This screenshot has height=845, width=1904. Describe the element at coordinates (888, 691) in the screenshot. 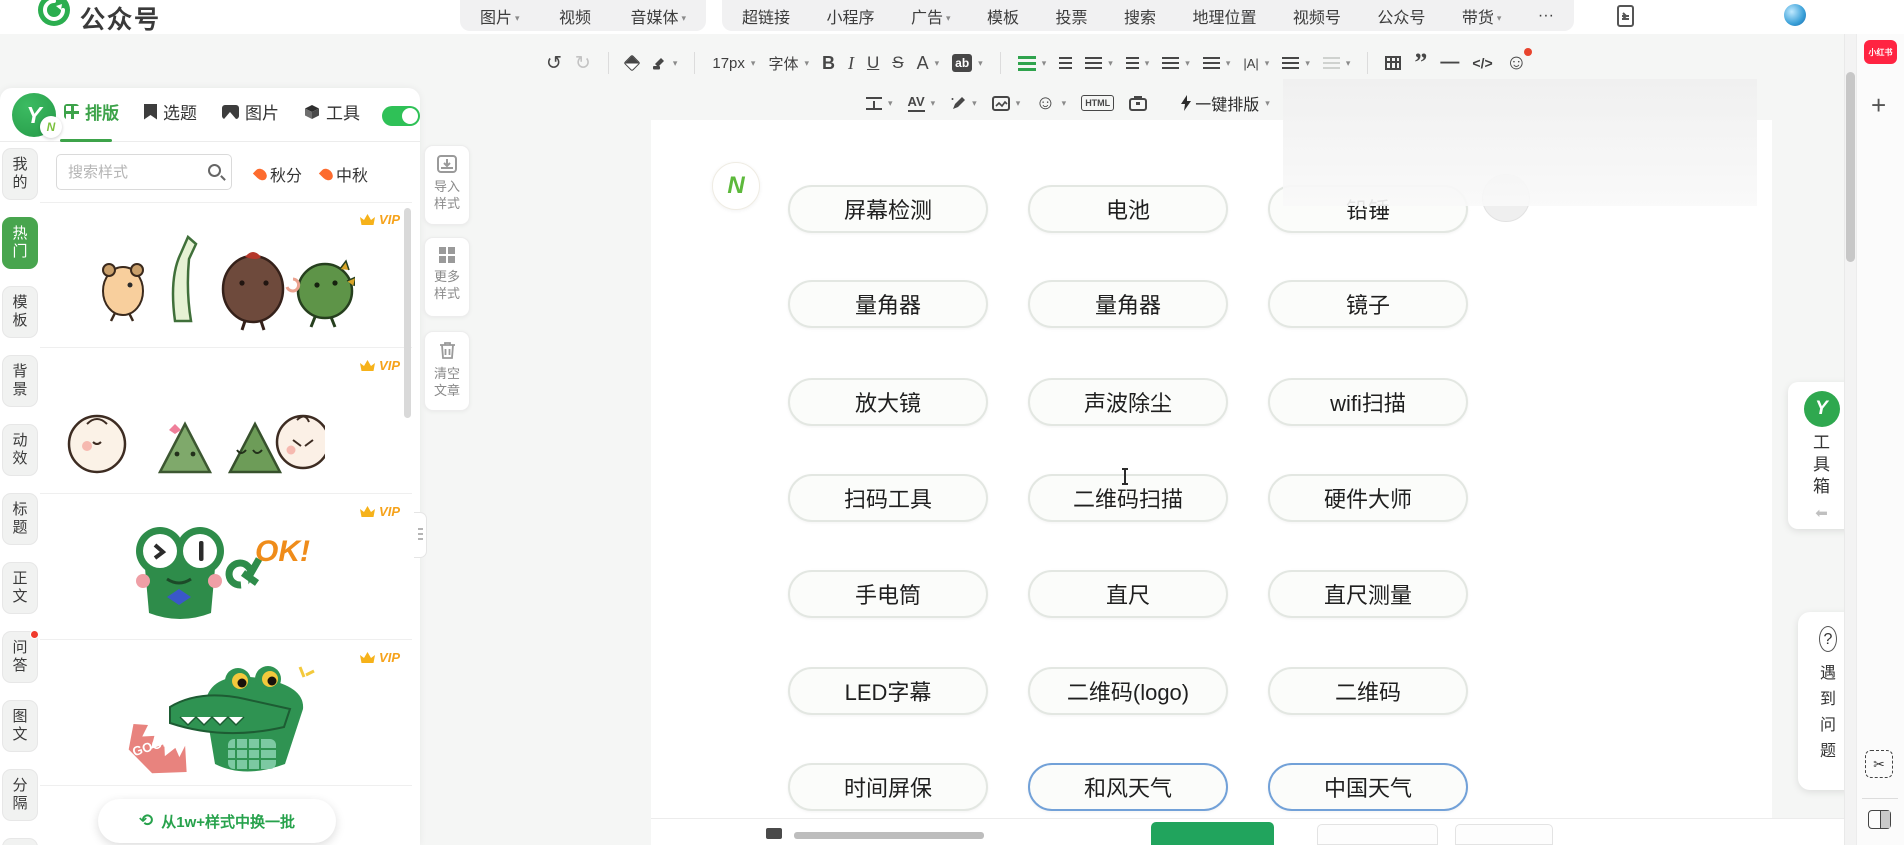

I see `tool-button: LED字幕` at that location.